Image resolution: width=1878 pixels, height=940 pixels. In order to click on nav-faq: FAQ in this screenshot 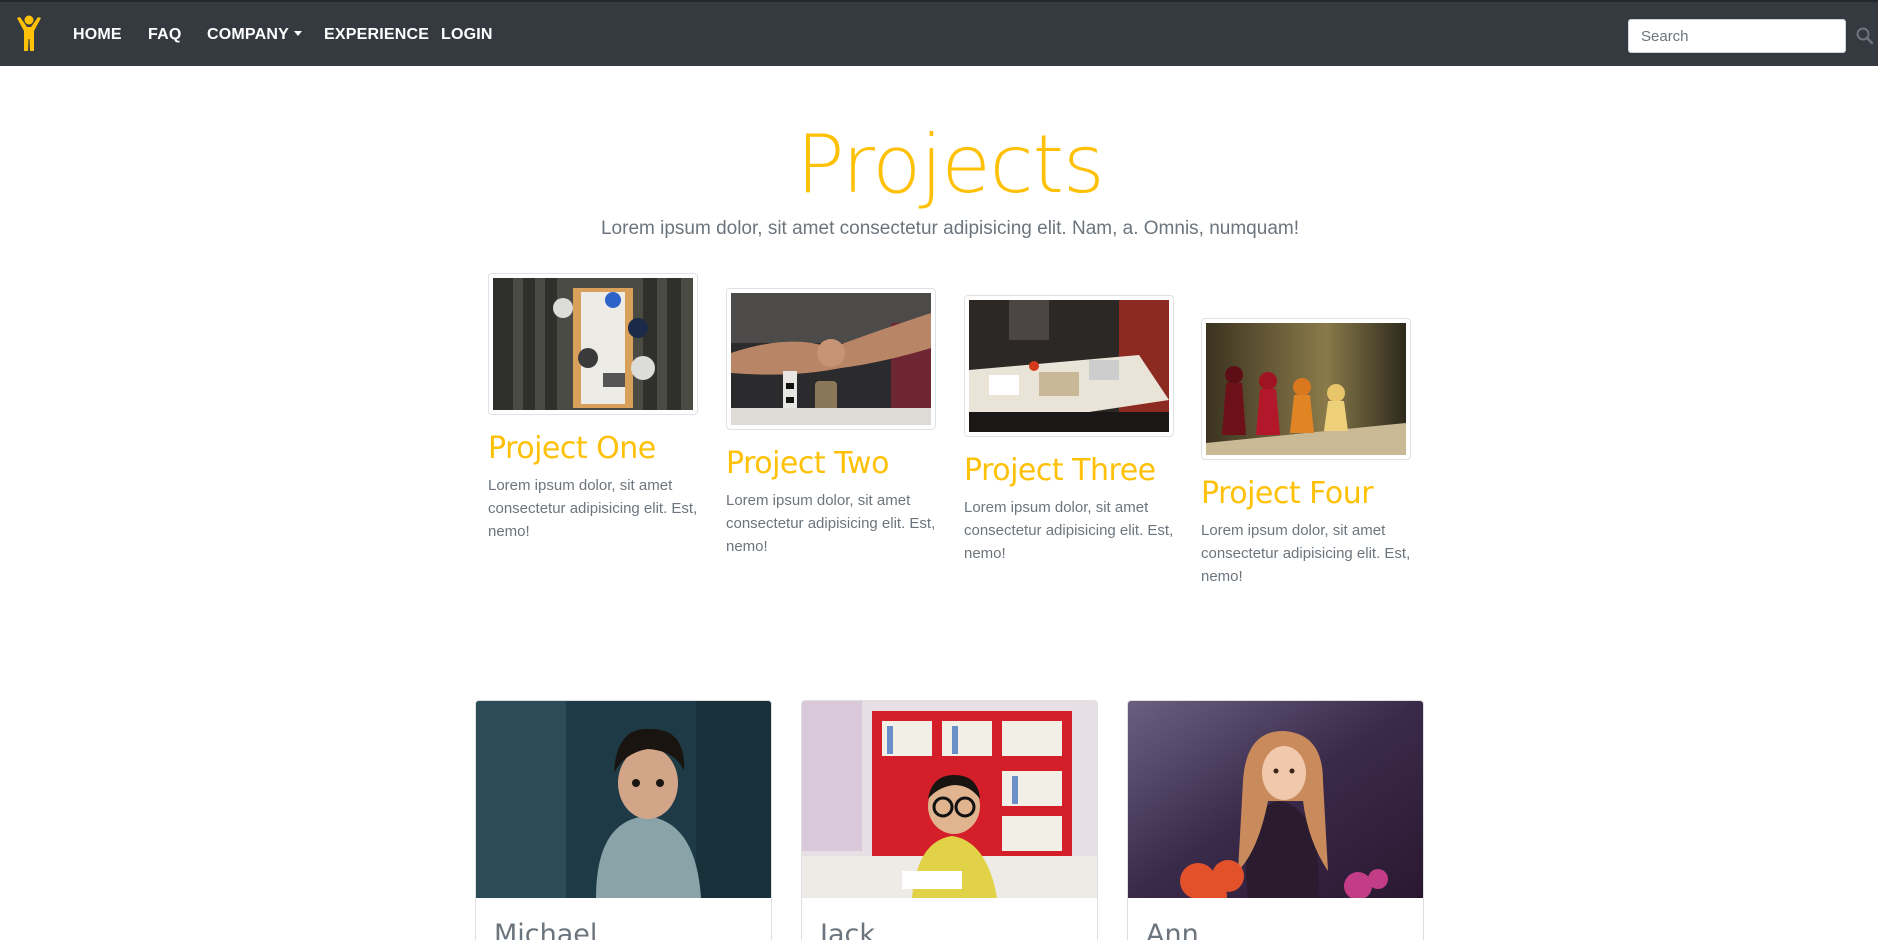, I will do `click(165, 35)`.